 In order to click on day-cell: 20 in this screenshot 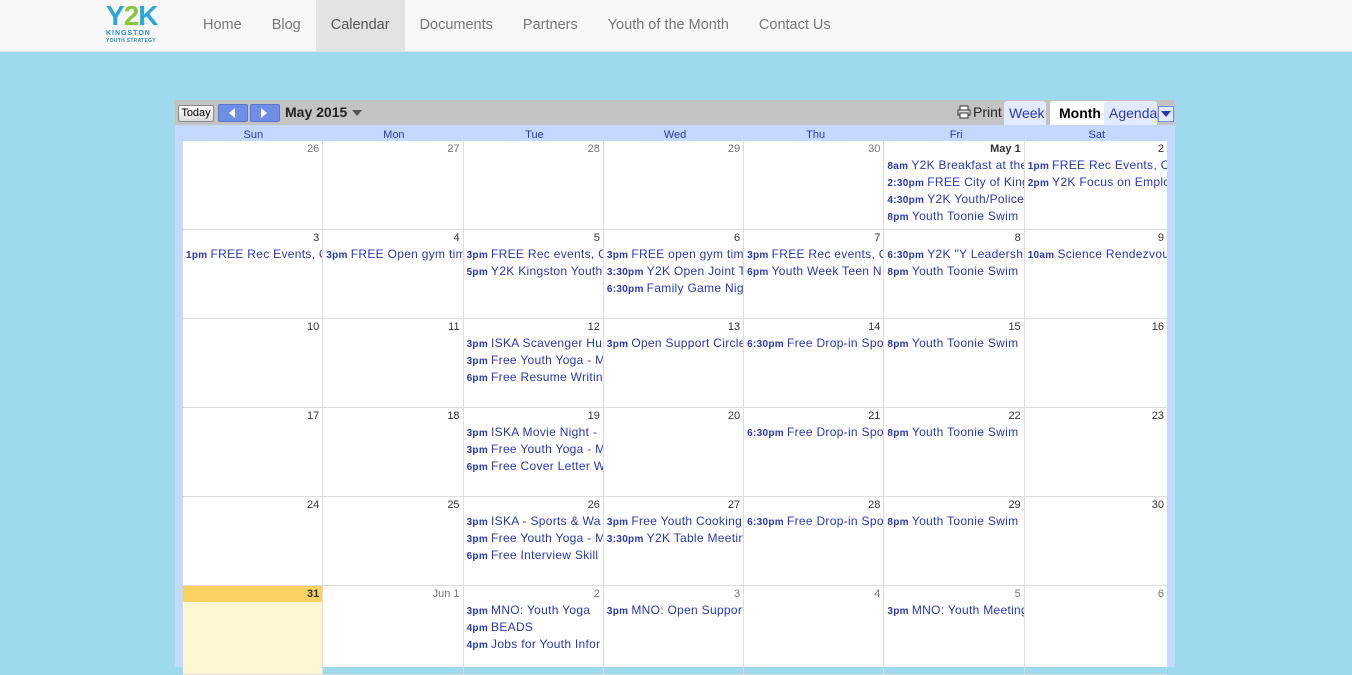, I will do `click(674, 452)`.